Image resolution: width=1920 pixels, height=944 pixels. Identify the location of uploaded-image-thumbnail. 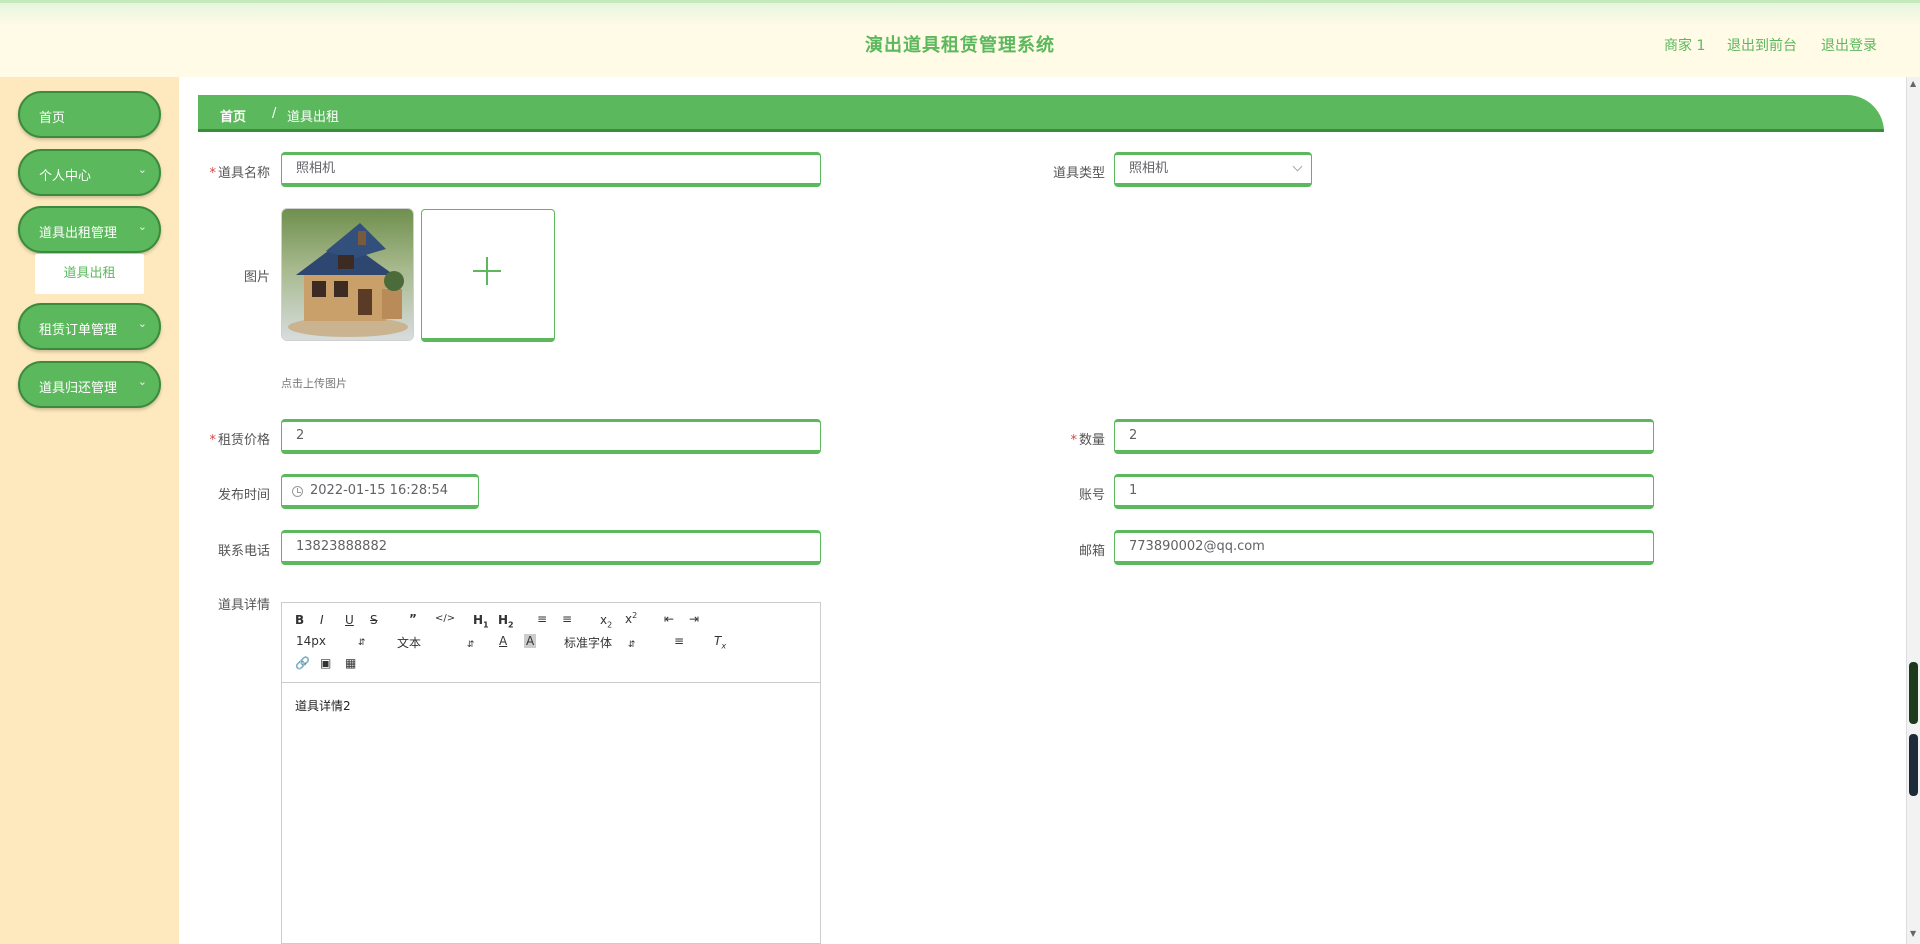
(347, 274).